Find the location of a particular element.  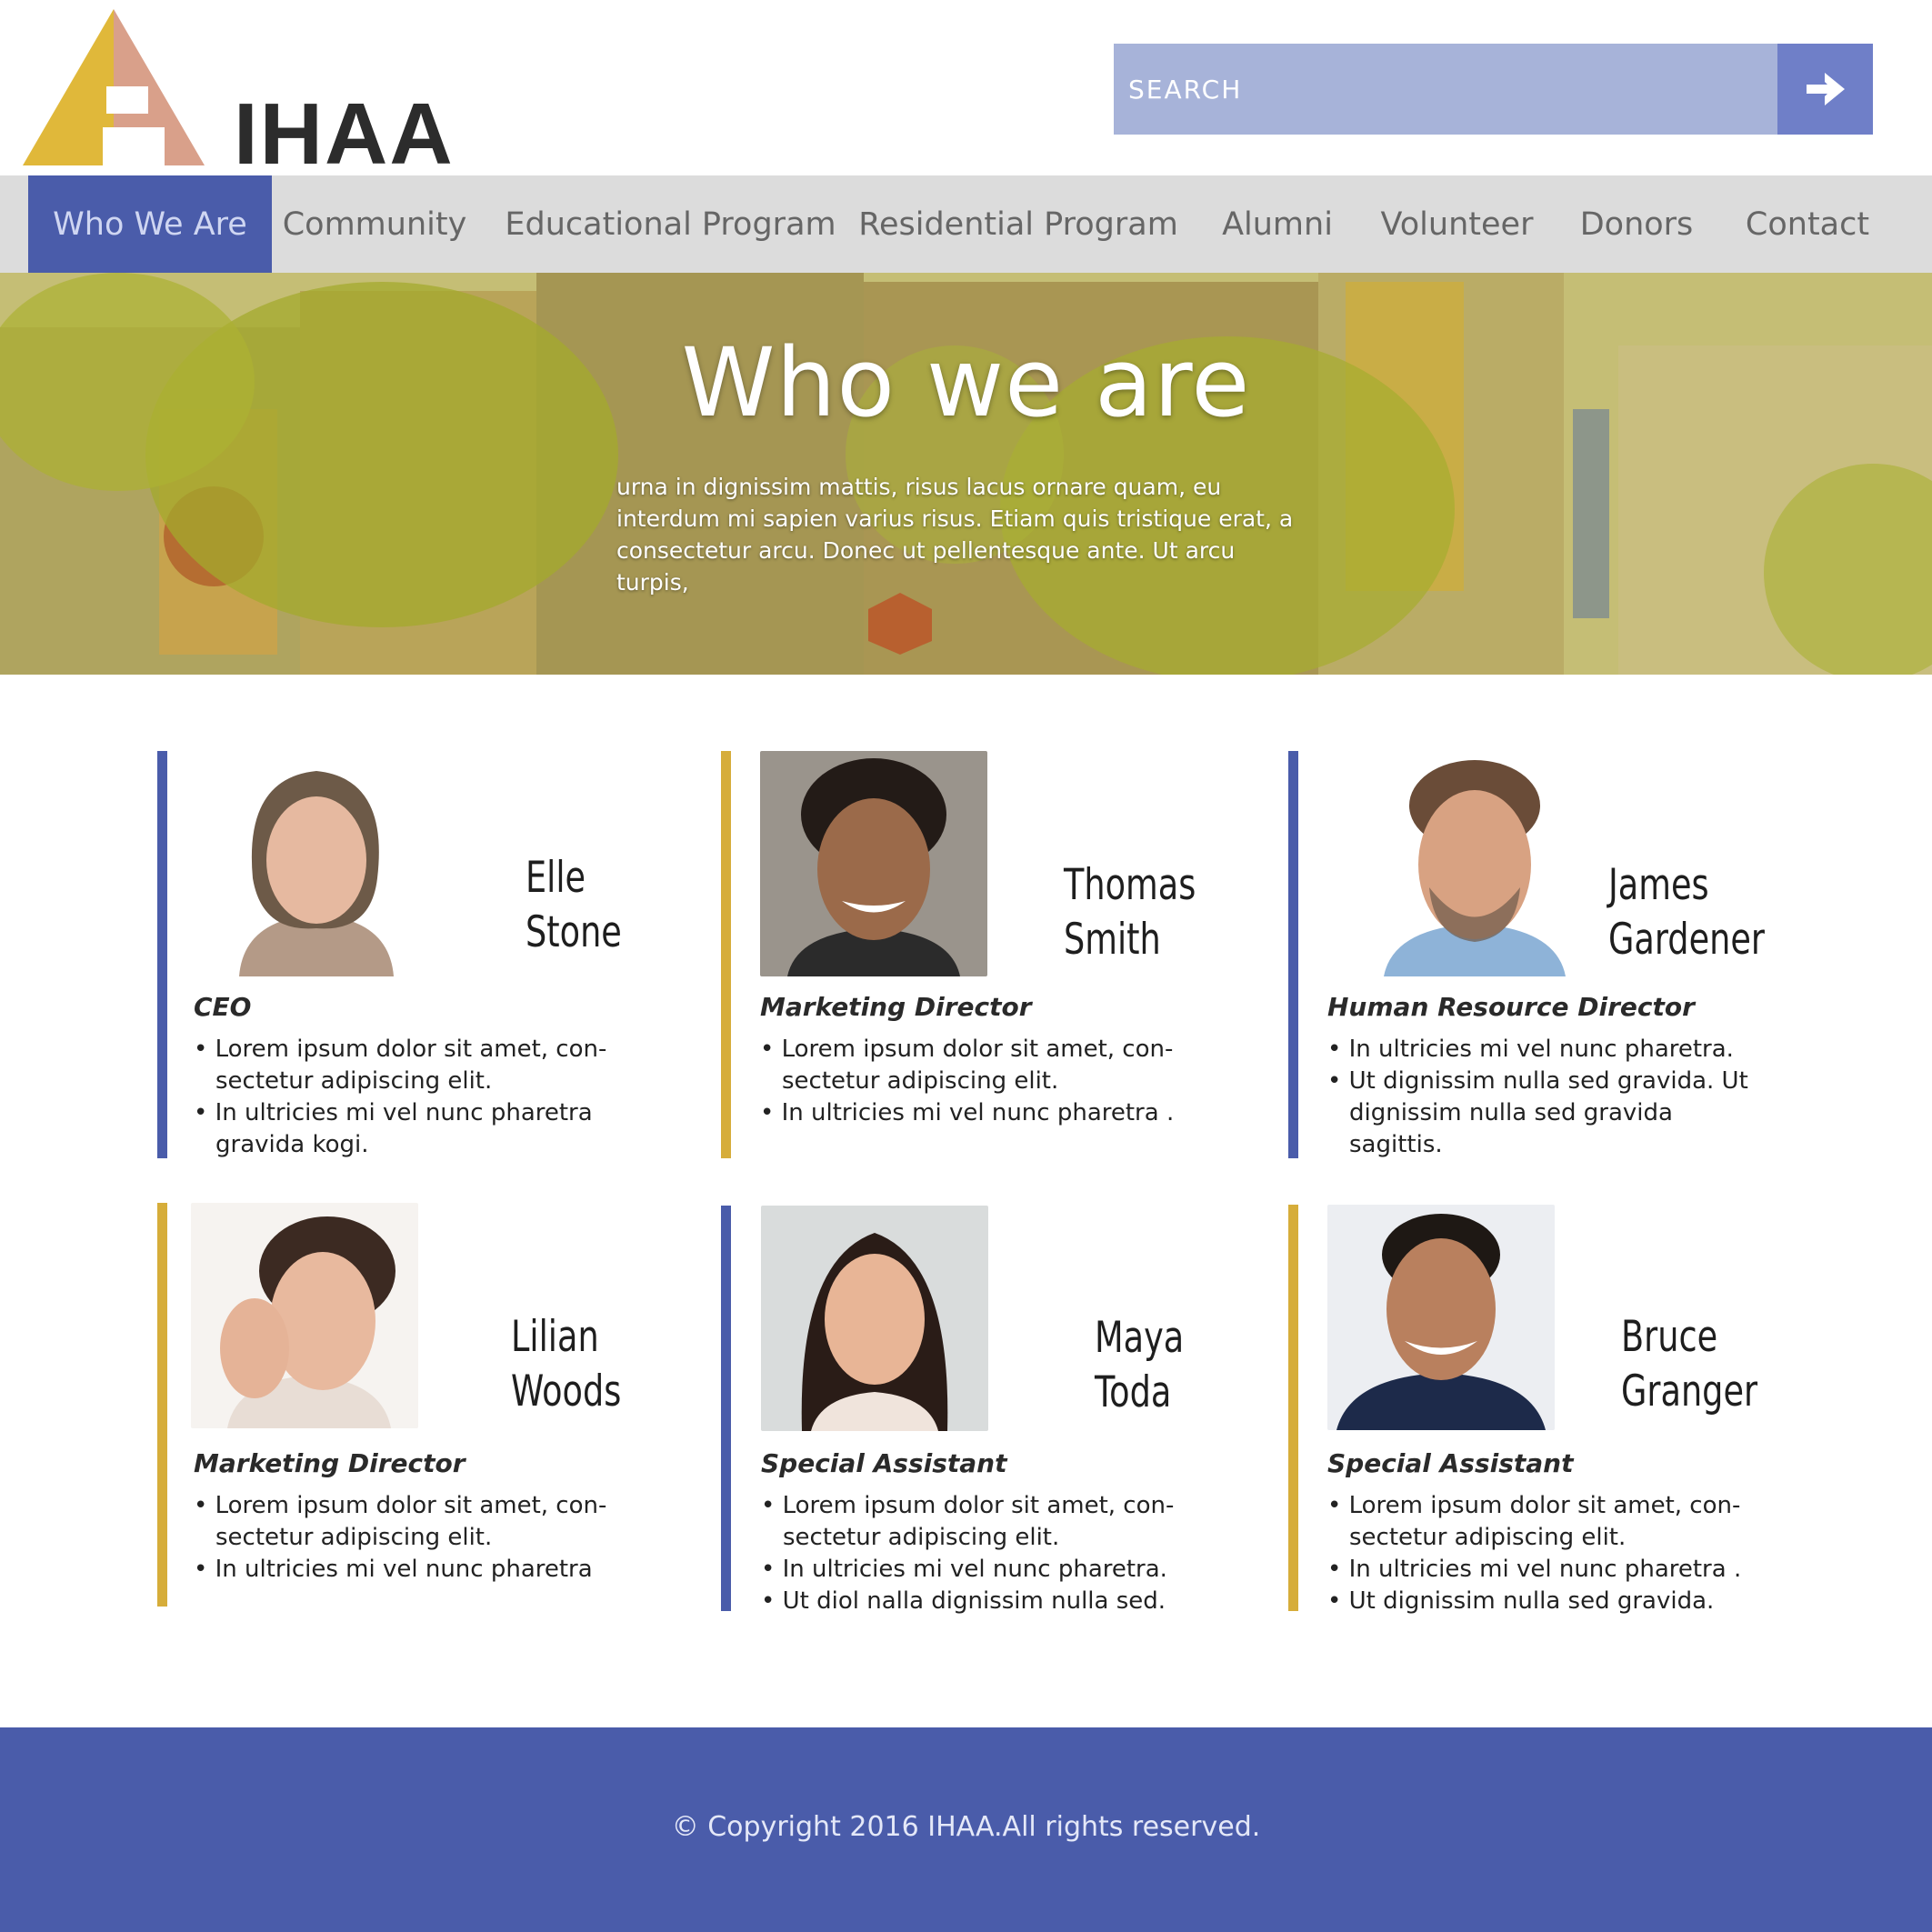

person-name: Elle Stone is located at coordinates (574, 905).